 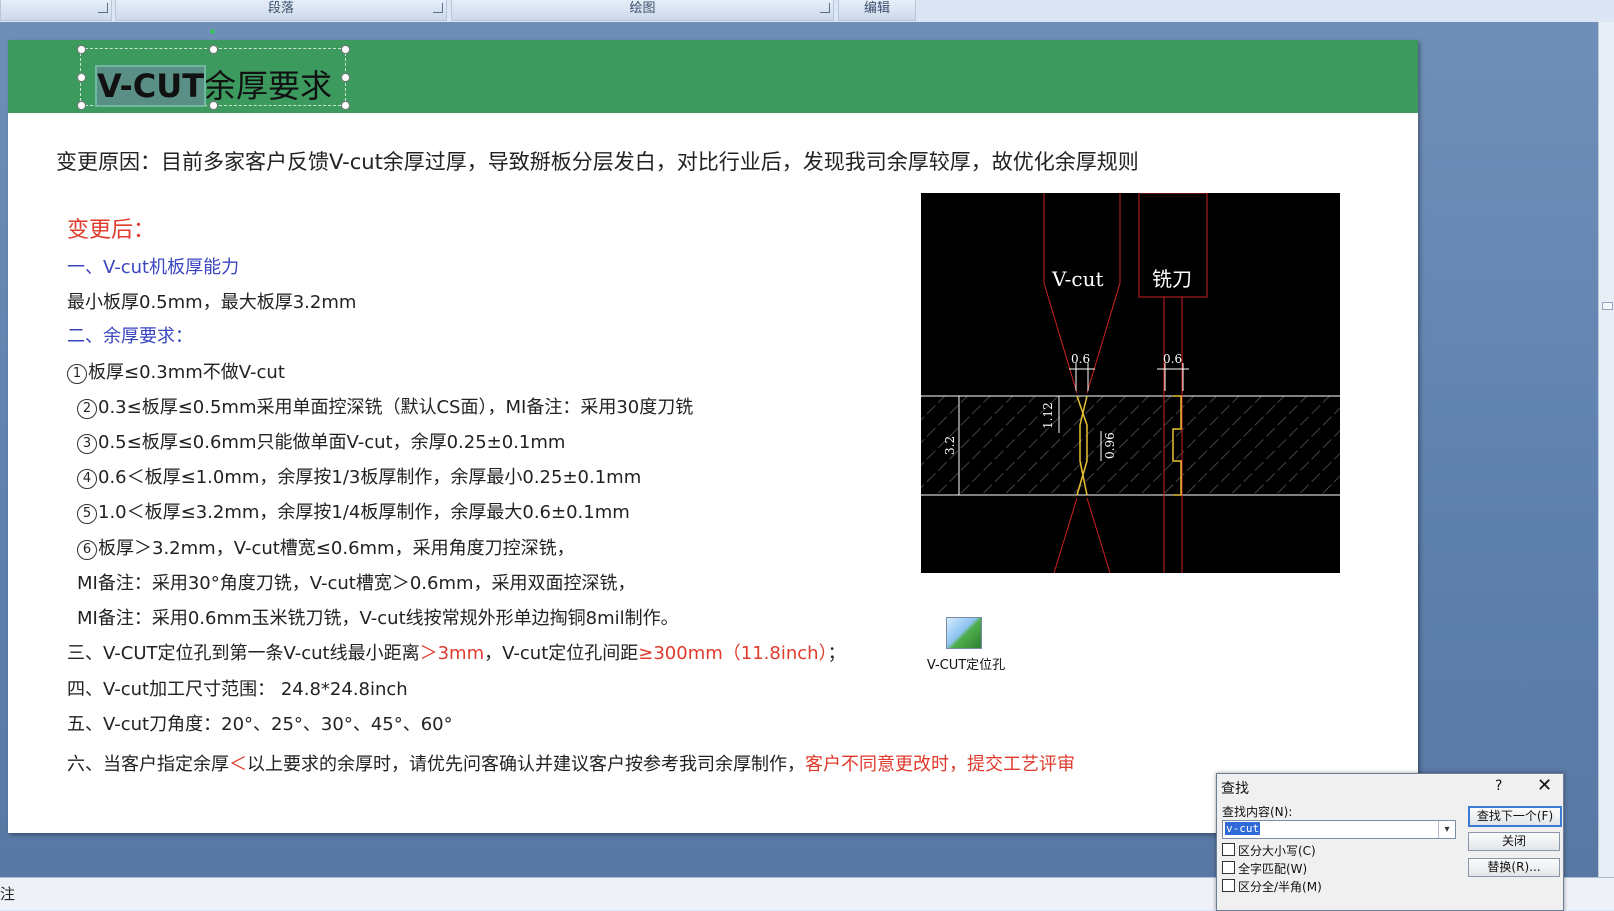 I want to click on title-placeholder: V-CUT余厚要求, so click(x=213, y=69).